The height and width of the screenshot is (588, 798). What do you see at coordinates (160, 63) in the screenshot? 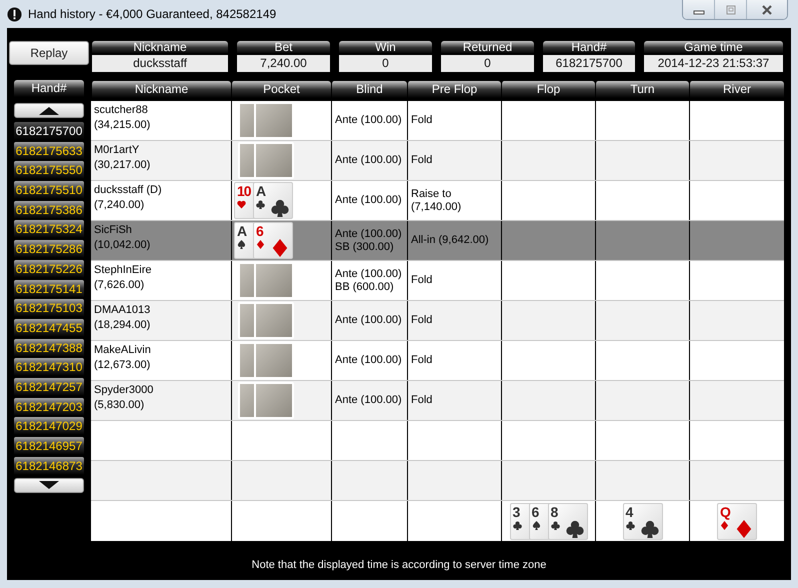
I see `value-field: ducksstaff` at bounding box center [160, 63].